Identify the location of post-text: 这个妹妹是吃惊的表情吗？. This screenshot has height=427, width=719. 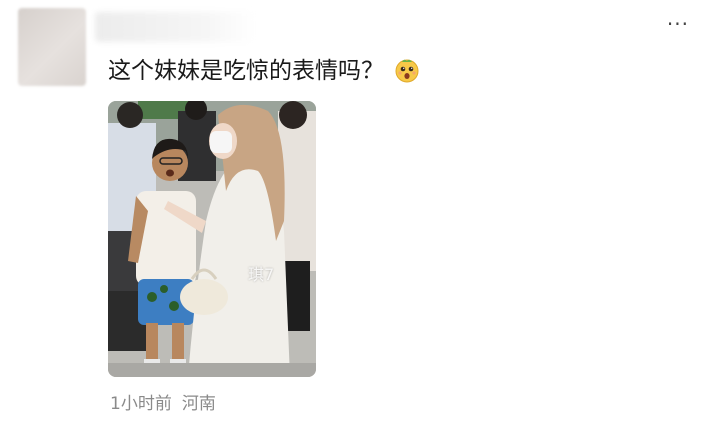
(246, 71).